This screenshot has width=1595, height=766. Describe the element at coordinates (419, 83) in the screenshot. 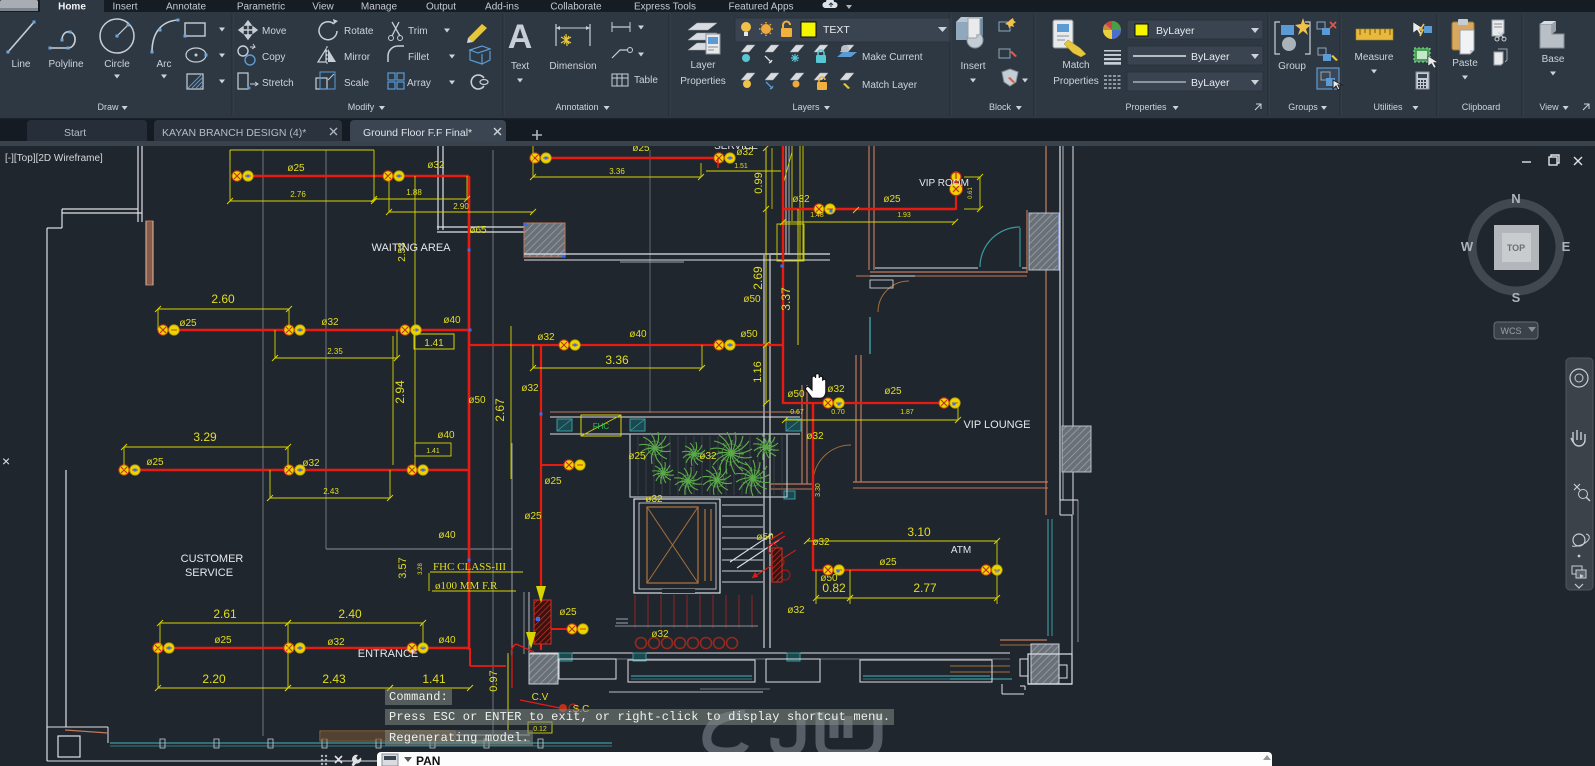

I see `svg-text: Array` at that location.